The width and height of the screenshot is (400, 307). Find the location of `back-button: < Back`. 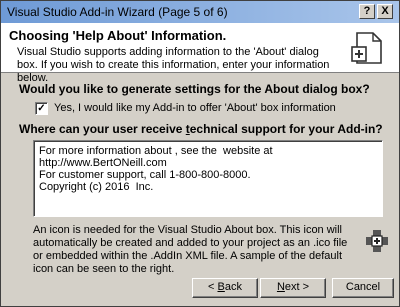

back-button: < Back is located at coordinates (225, 288).